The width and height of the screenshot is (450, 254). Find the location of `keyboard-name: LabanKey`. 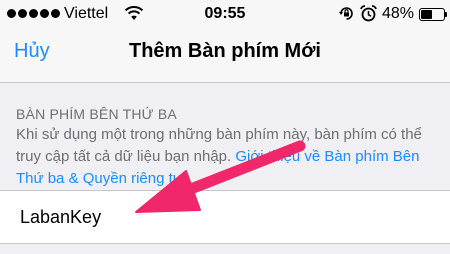

keyboard-name: LabanKey is located at coordinates (61, 217).